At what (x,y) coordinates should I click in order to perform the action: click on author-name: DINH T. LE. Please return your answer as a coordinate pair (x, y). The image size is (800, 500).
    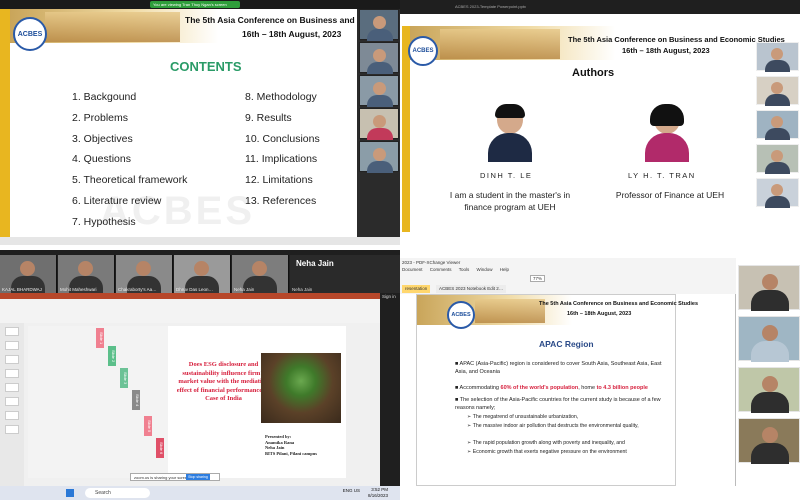
    Looking at the image, I should click on (506, 175).